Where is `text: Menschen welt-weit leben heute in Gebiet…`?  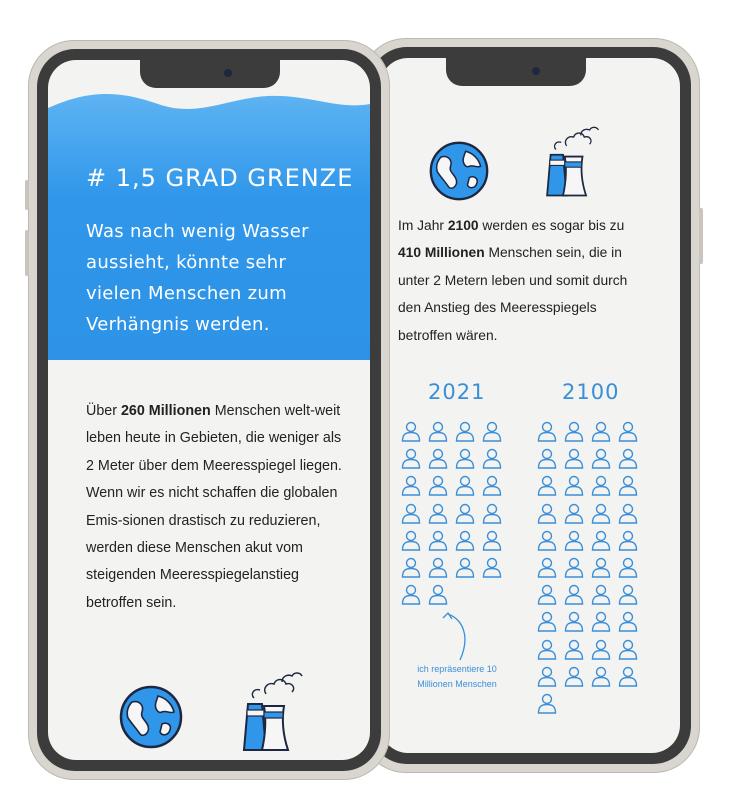
text: Menschen welt-weit leben heute in Gebiet… is located at coordinates (214, 507).